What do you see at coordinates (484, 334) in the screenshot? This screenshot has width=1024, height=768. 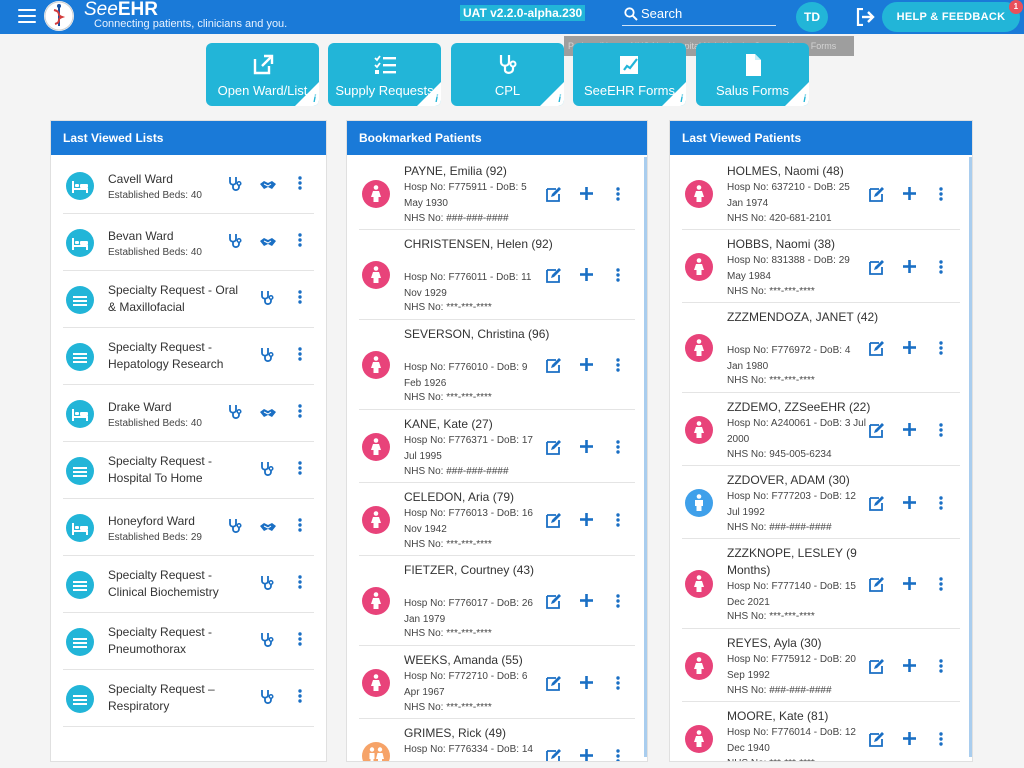 I see `patient-name: SEVERSON, Christina (96)` at bounding box center [484, 334].